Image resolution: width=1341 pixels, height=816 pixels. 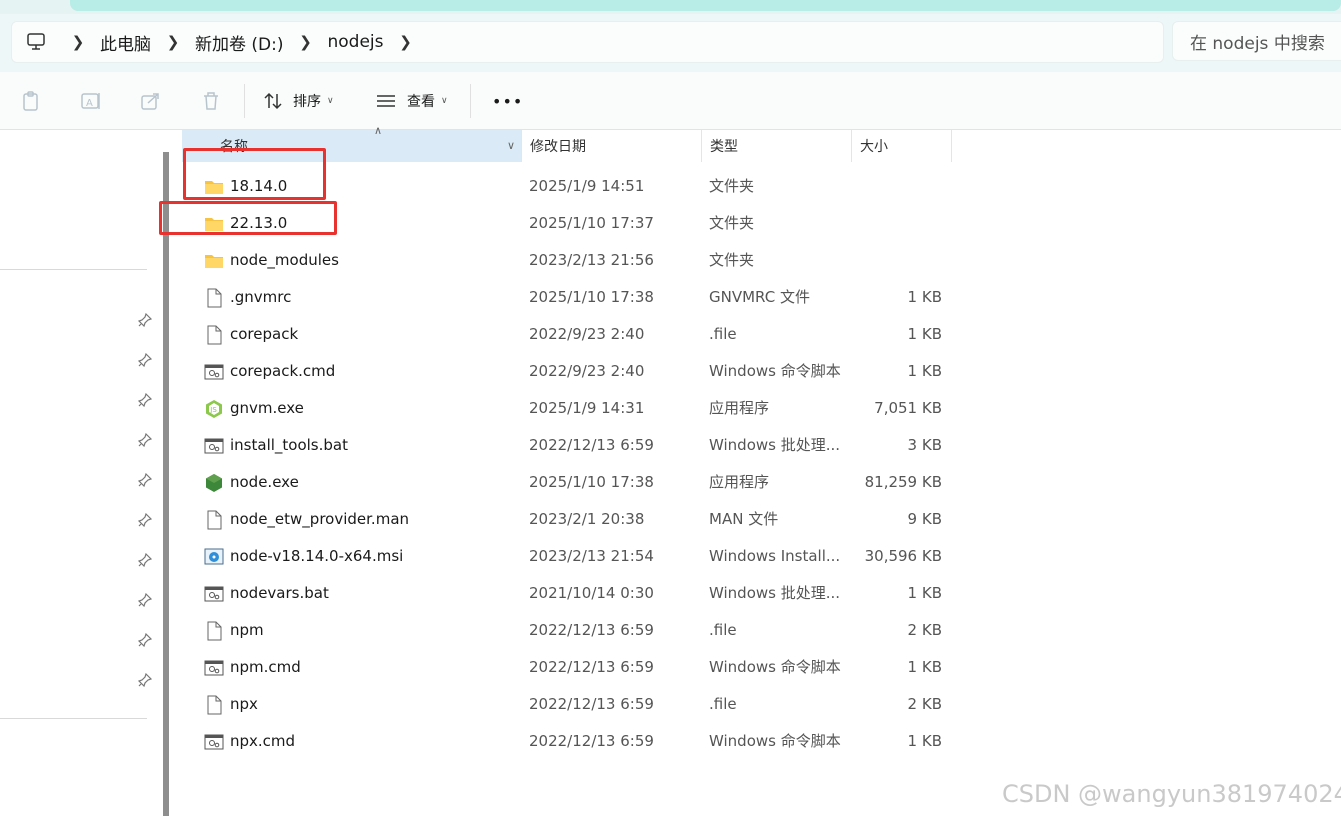 What do you see at coordinates (591, 556) in the screenshot?
I see `file-date: 2023/2/13 21:54` at bounding box center [591, 556].